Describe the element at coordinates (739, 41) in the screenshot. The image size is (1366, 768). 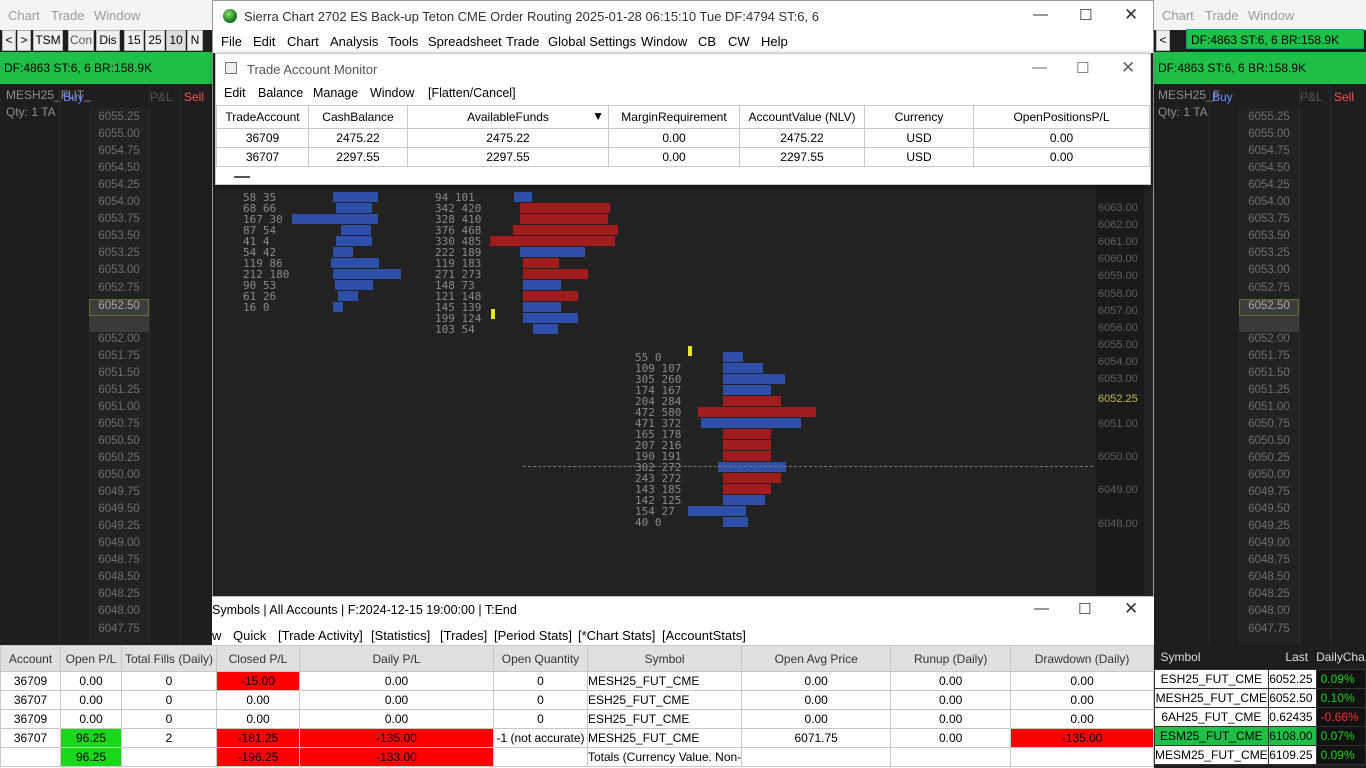
I see `menu-cw: CW` at that location.